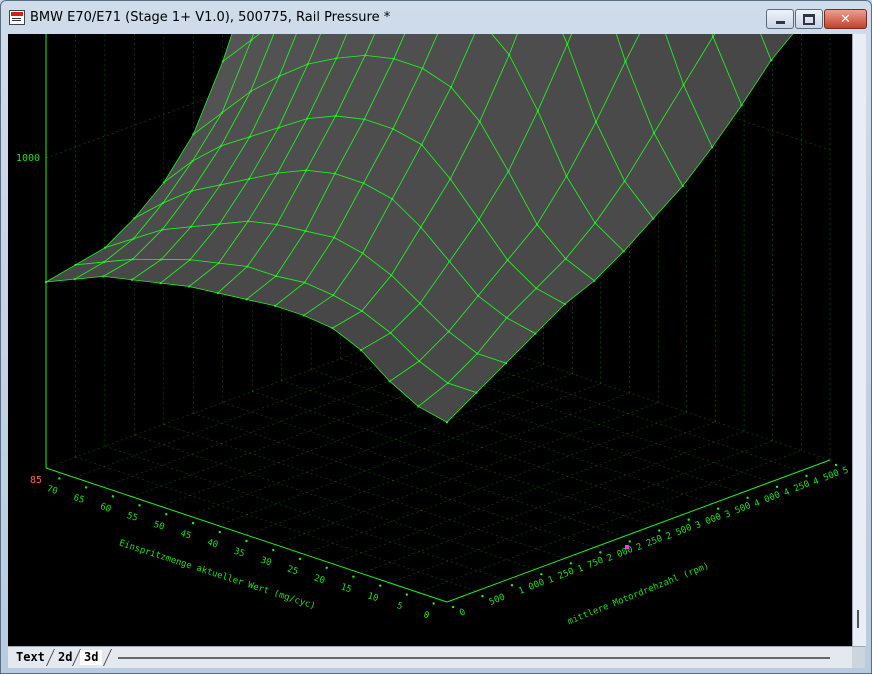  I want to click on x-tick-label: 35, so click(238, 553).